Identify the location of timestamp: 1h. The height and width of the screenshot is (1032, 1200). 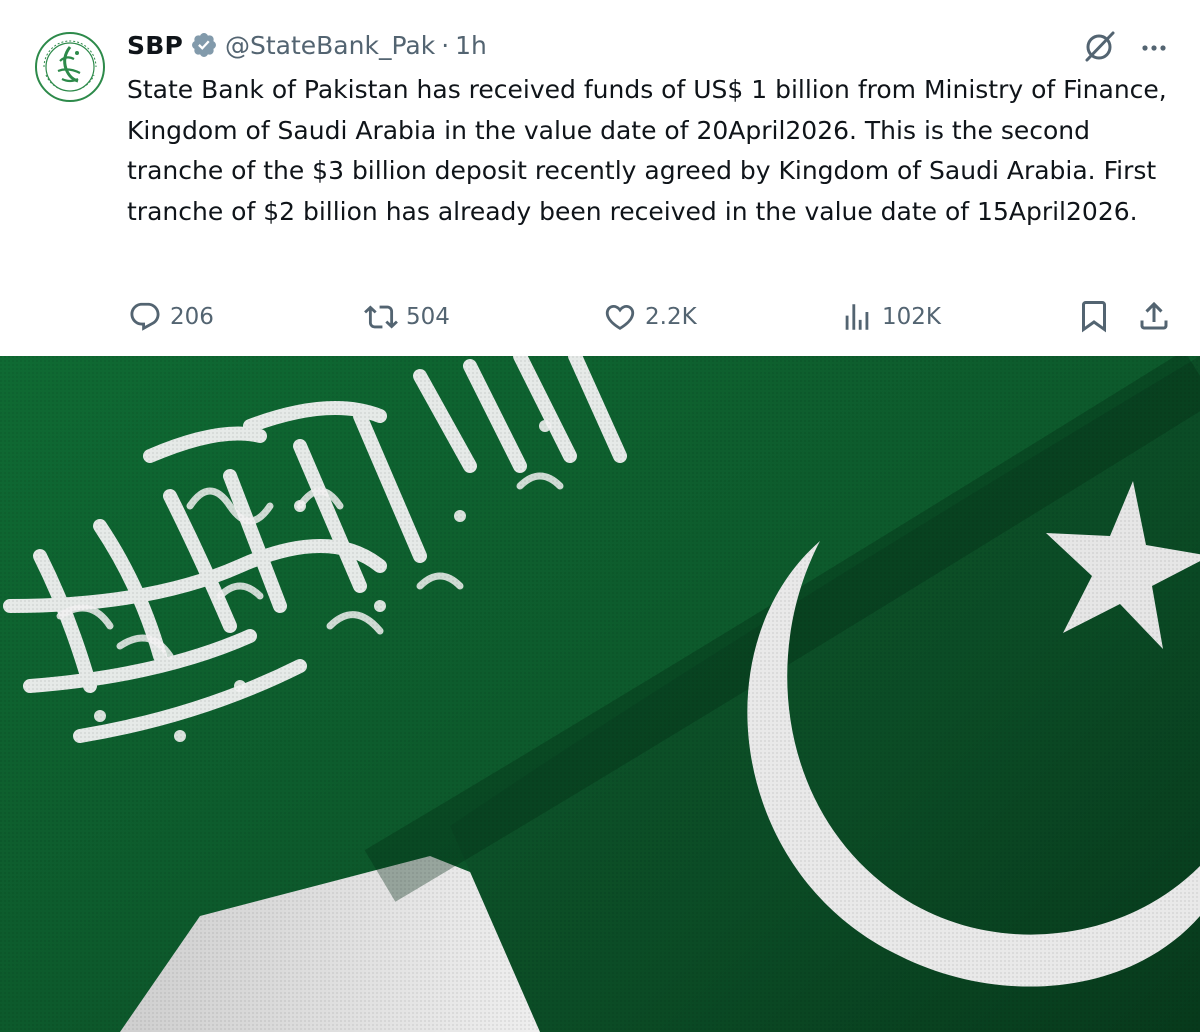
(471, 45).